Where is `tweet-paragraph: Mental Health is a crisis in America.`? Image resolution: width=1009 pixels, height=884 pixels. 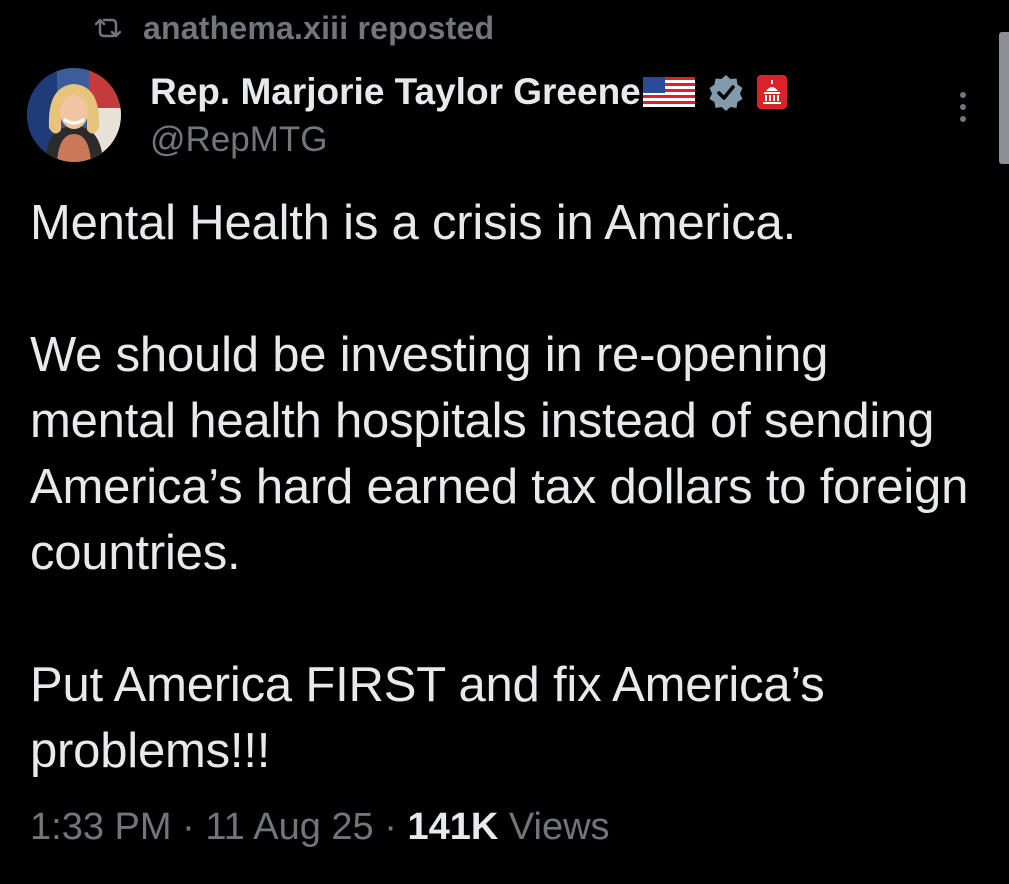 tweet-paragraph: Mental Health is a crisis in America. is located at coordinates (413, 223).